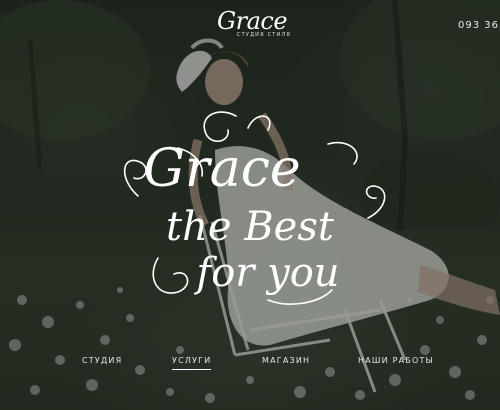  What do you see at coordinates (286, 362) in the screenshot?
I see `nav-item-shop: МАГАЗИН` at bounding box center [286, 362].